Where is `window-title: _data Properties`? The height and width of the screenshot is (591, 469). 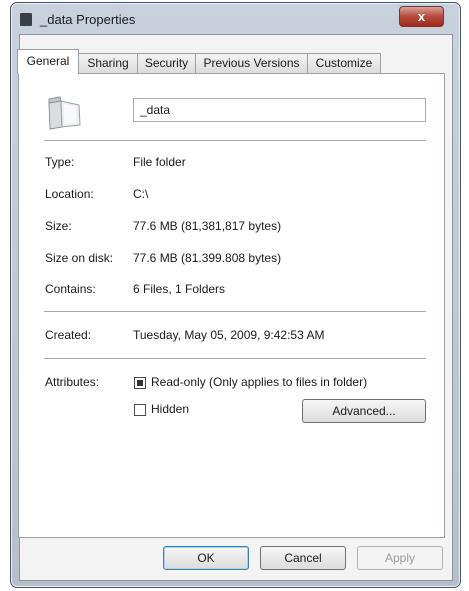 window-title: _data Properties is located at coordinates (88, 19).